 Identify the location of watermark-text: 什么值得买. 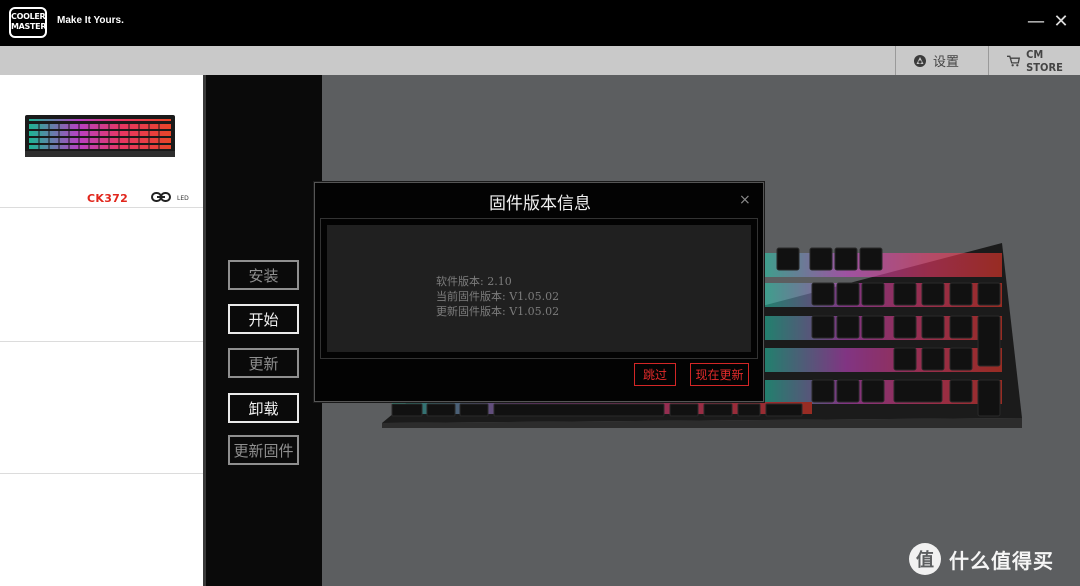
(1001, 560).